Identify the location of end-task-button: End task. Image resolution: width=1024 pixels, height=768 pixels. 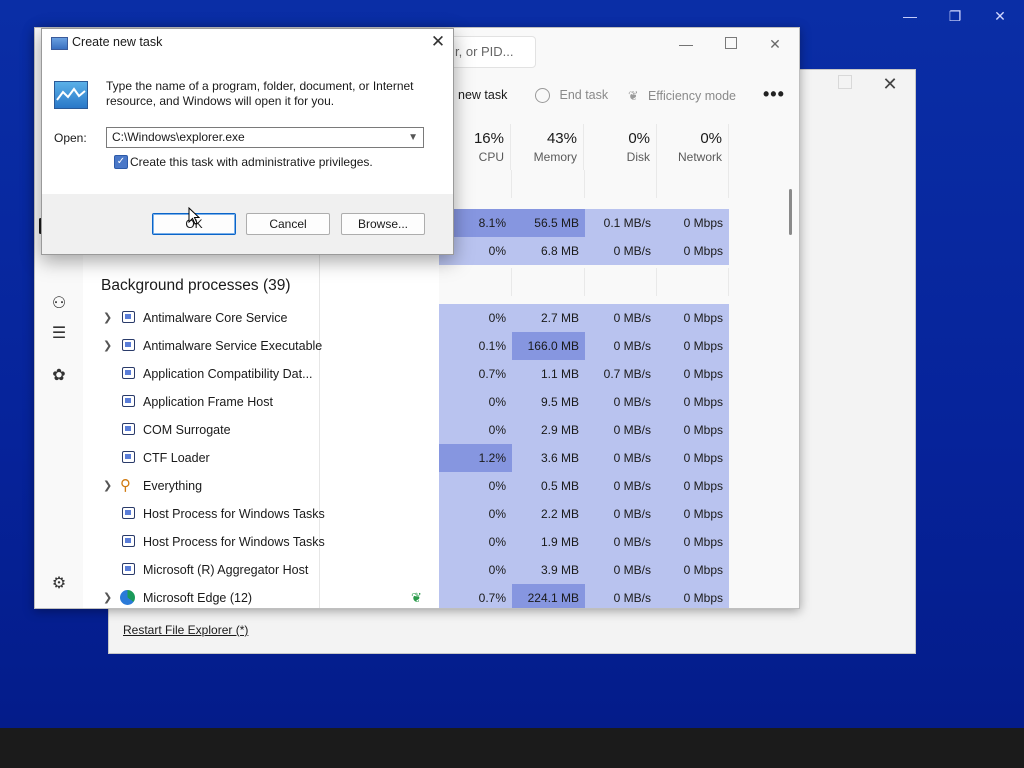
(571, 97).